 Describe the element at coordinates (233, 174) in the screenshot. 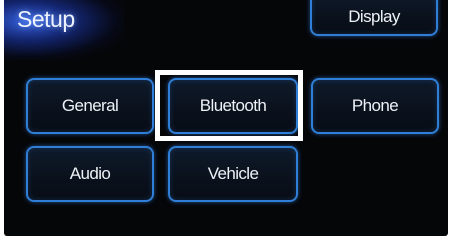

I see `vehicle-button: Vehicle` at that location.